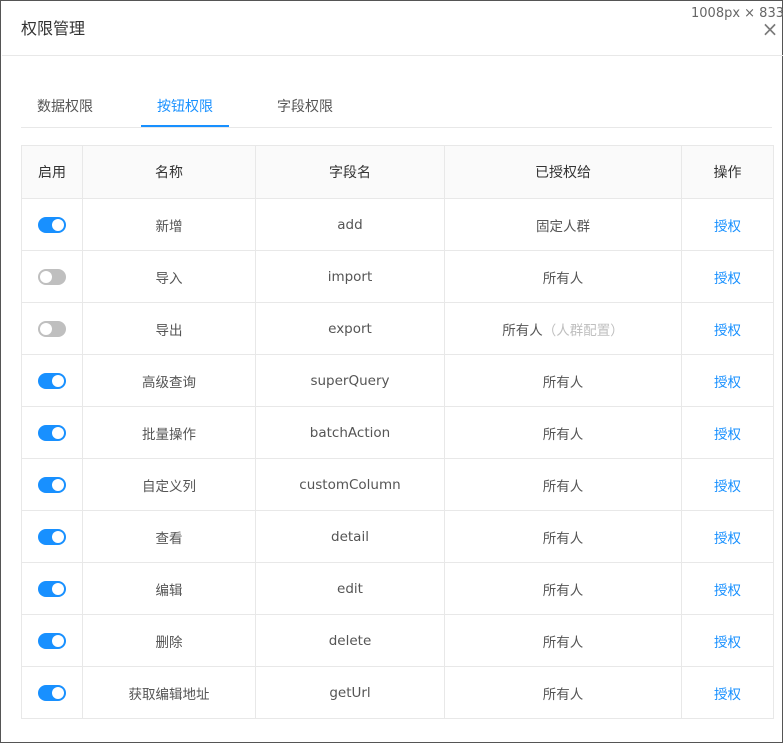 The width and height of the screenshot is (783, 743). Describe the element at coordinates (169, 692) in the screenshot. I see `permission-name: 获取编辑地址` at that location.